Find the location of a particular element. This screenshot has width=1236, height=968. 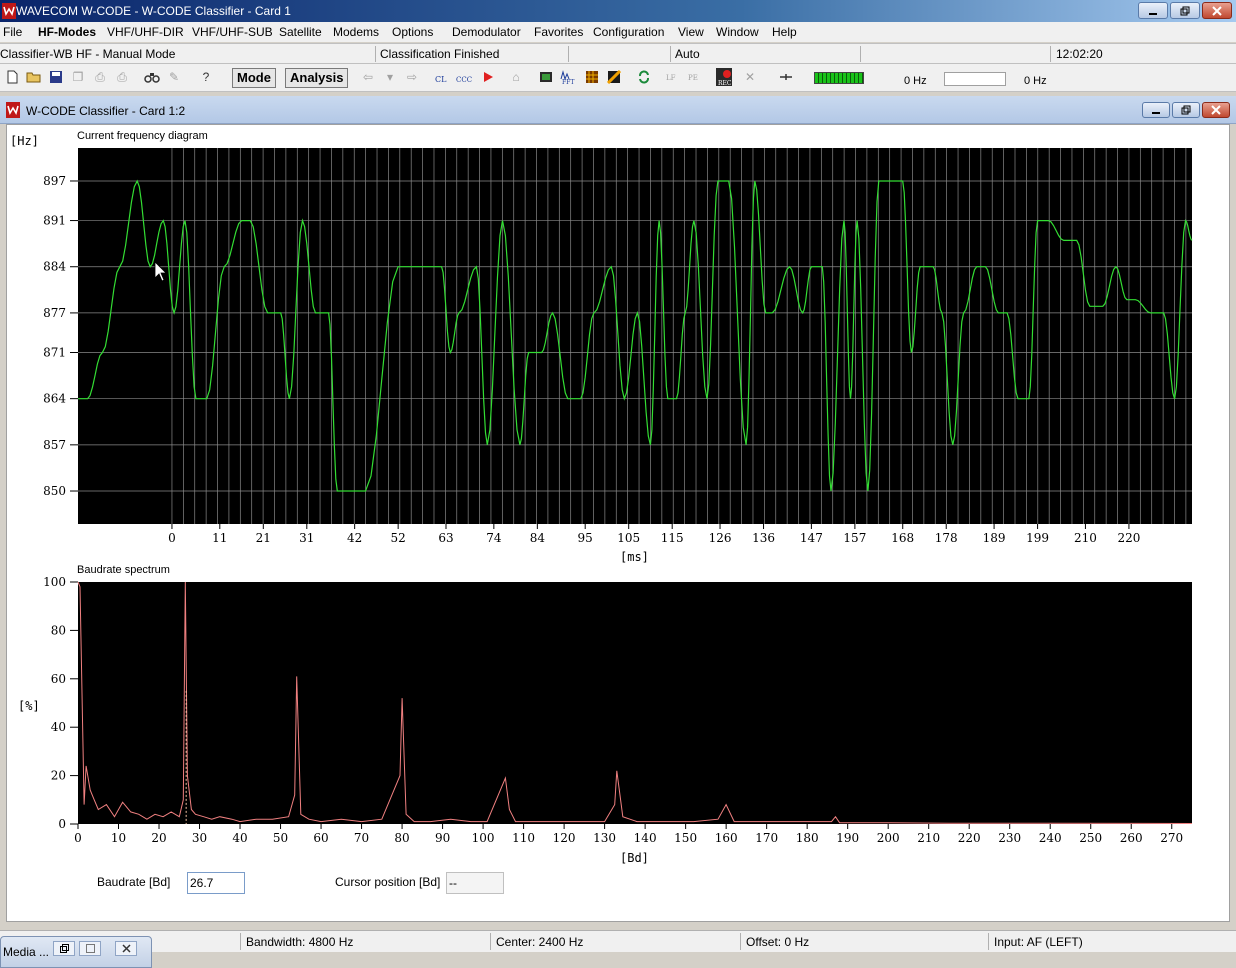

baud-x-tick-label: 270 is located at coordinates (1171, 838).